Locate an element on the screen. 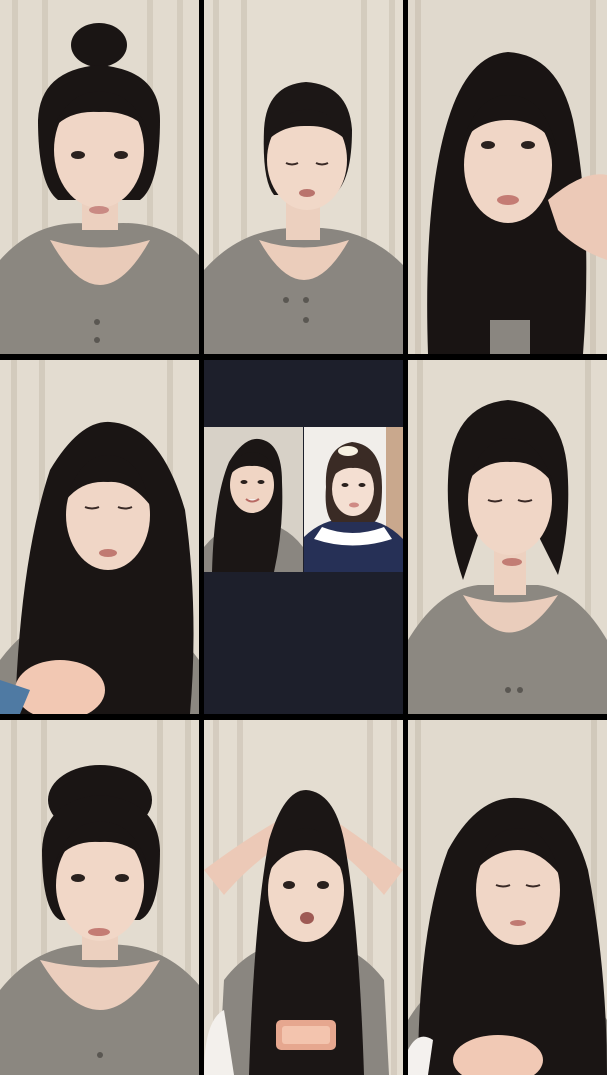 Image resolution: width=607 pixels, height=1075 pixels. call-participant-right is located at coordinates (353, 499).